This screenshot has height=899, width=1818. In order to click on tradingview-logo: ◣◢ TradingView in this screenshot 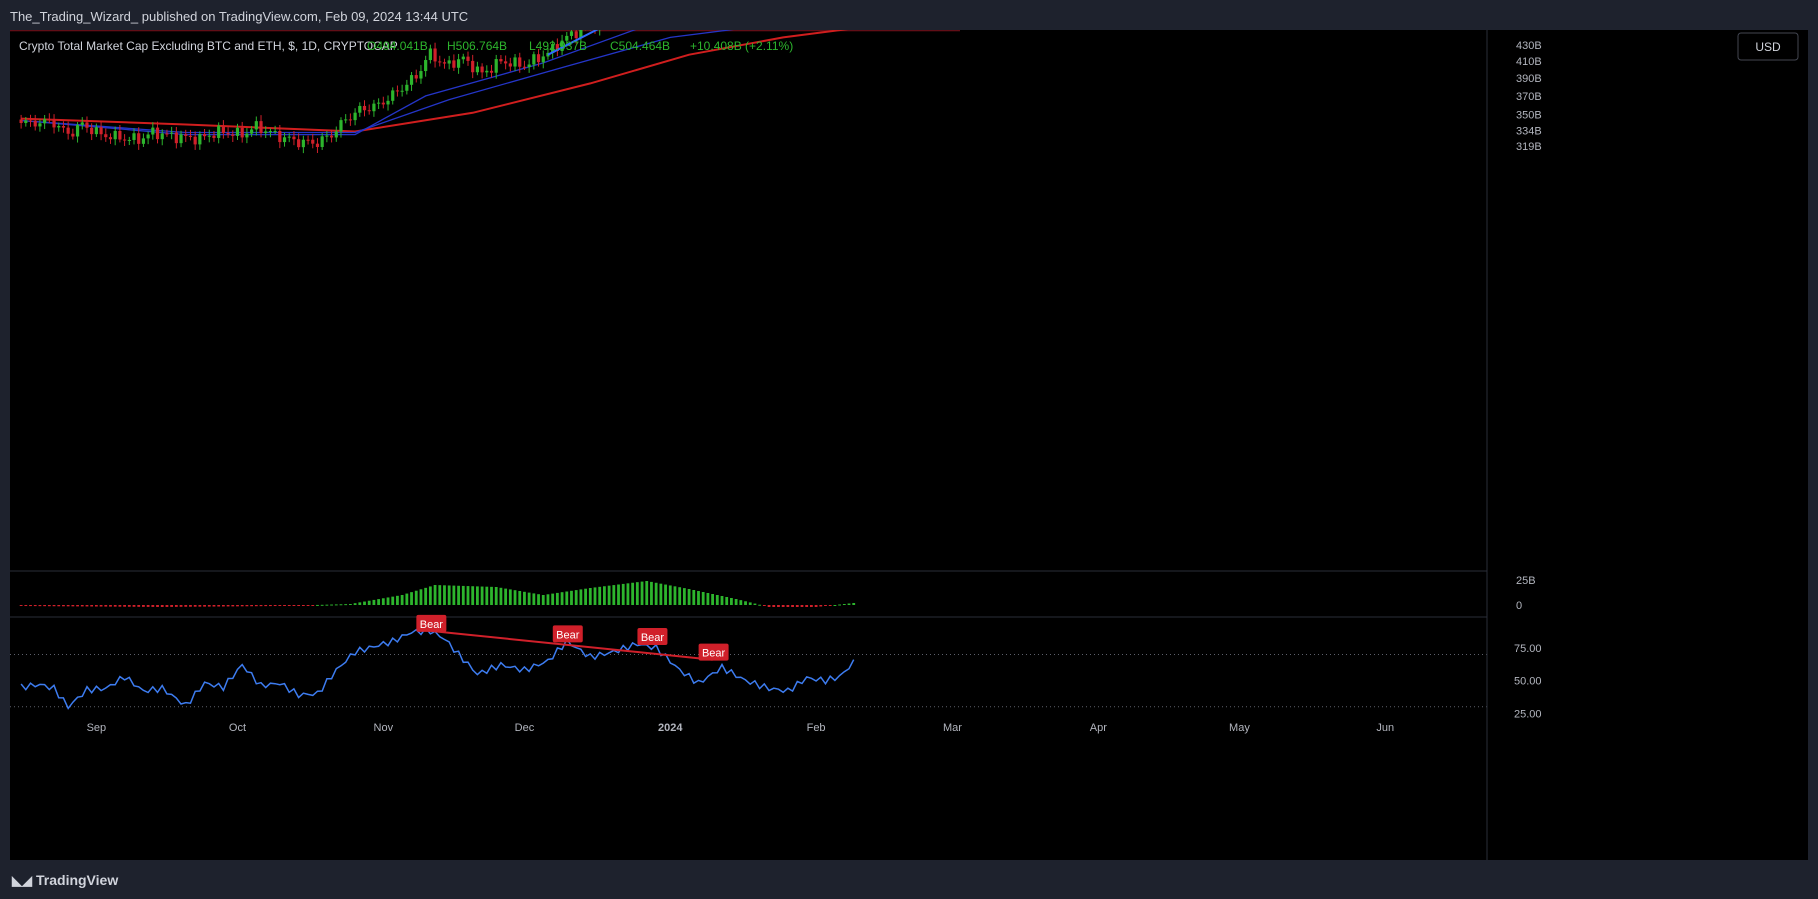, I will do `click(65, 880)`.